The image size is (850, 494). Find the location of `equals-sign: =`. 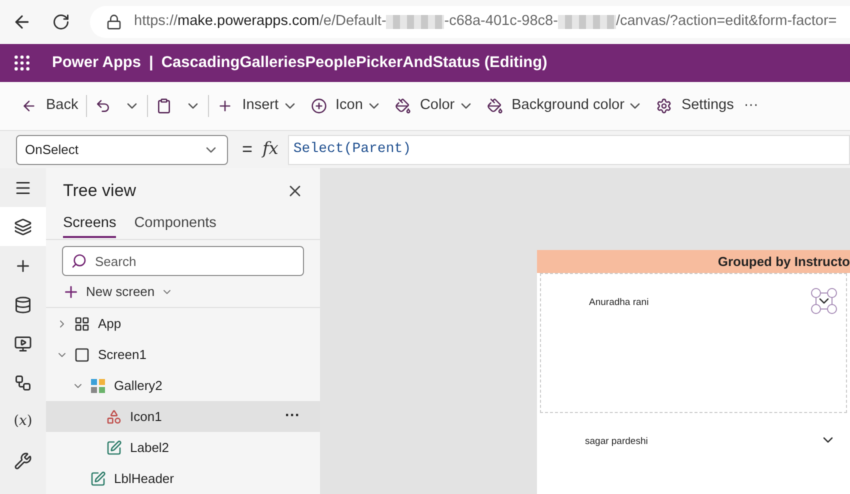

equals-sign: = is located at coordinates (247, 149).